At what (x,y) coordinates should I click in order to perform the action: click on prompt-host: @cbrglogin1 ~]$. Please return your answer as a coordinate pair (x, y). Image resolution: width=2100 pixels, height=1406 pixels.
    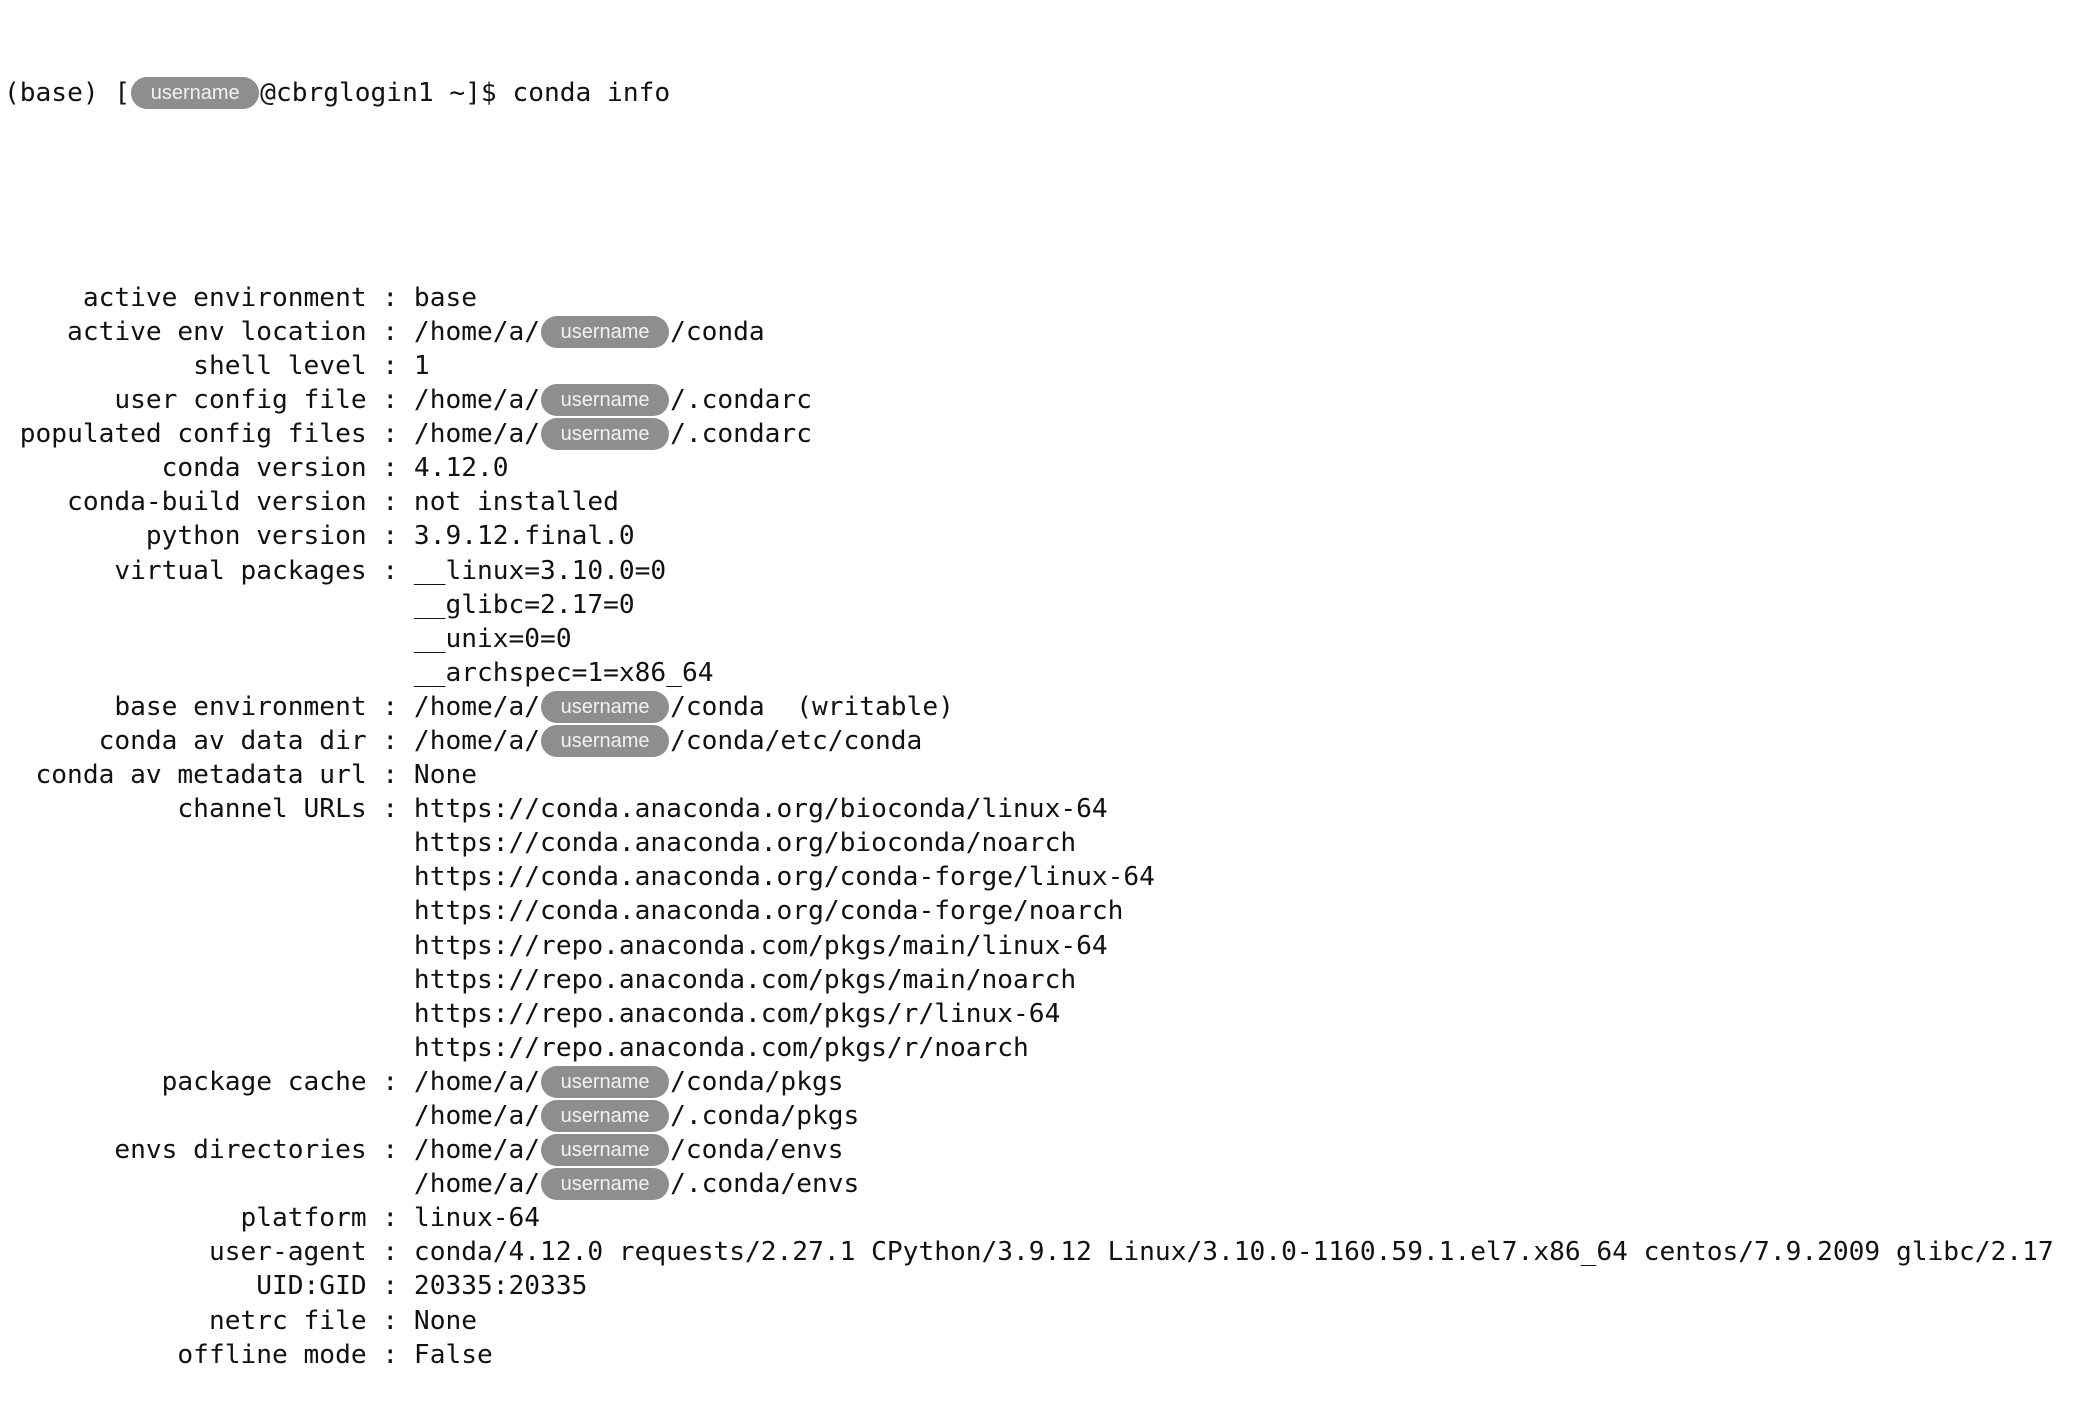
    Looking at the image, I should click on (378, 93).